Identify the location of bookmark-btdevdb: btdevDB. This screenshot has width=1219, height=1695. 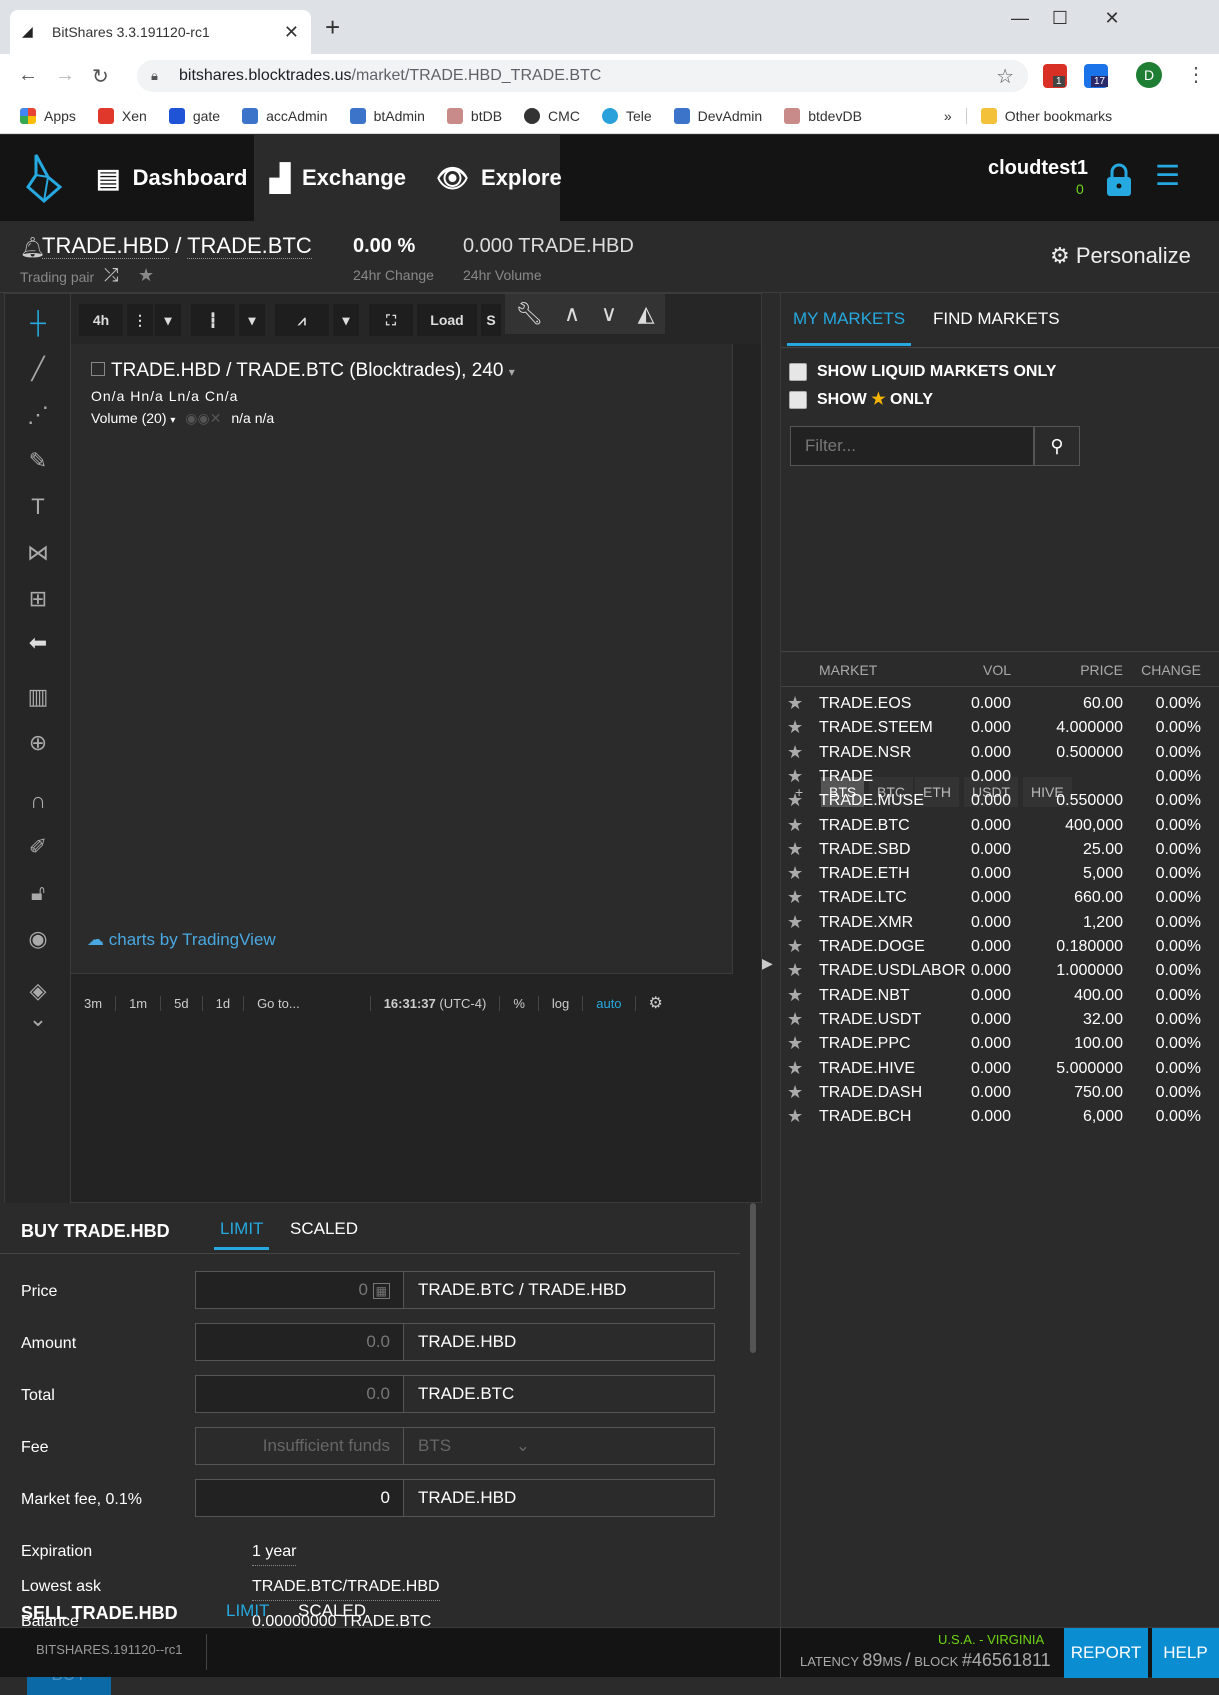
(823, 115).